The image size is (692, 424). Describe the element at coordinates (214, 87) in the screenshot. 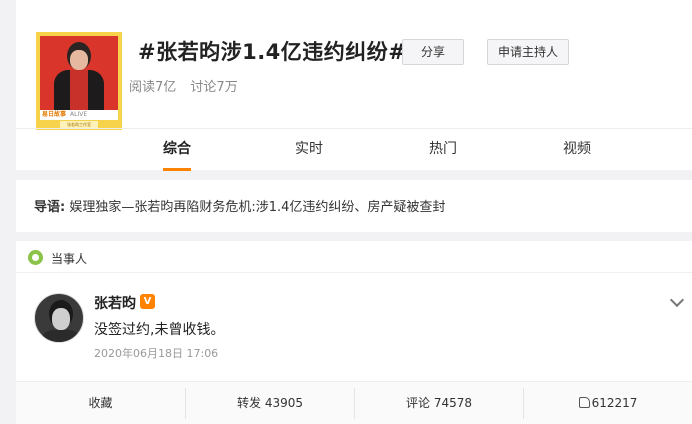

I see `discussion-count: 讨论7万` at that location.